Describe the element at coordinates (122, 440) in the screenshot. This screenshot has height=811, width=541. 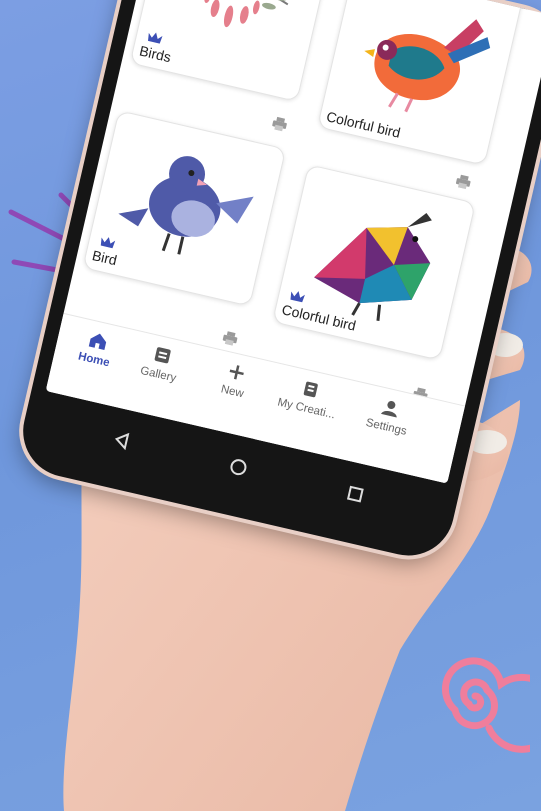
I see `back-icon` at that location.